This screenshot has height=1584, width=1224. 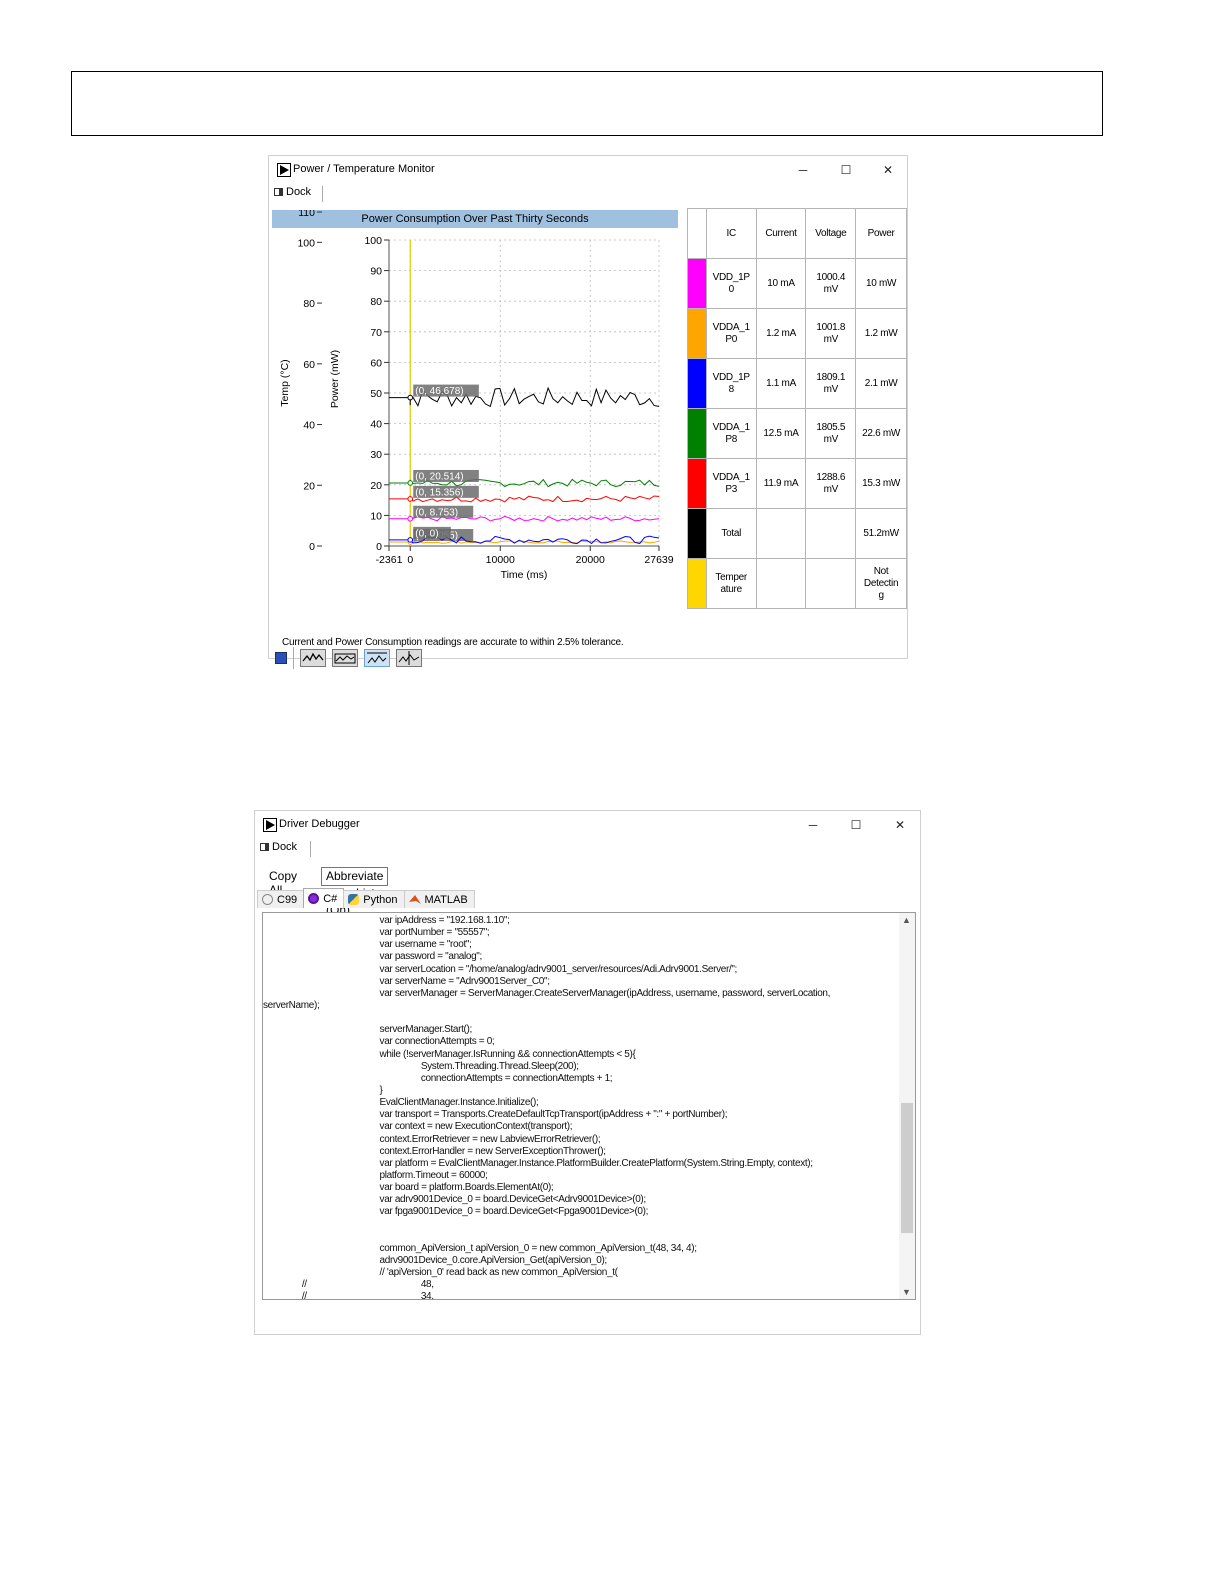 I want to click on window-title: Driver Debugger, so click(x=319, y=824).